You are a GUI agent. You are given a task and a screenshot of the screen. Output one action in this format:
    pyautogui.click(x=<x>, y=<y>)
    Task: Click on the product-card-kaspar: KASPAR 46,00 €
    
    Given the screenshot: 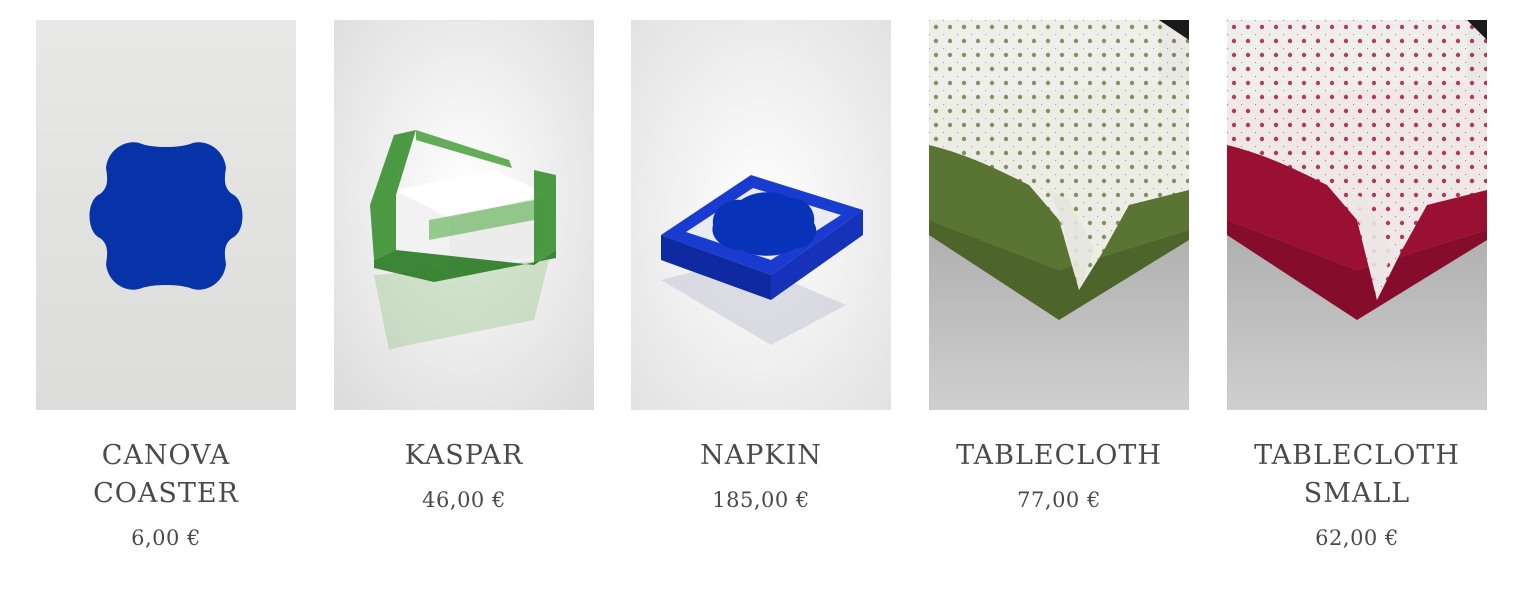 What is the action you would take?
    pyautogui.click(x=464, y=266)
    